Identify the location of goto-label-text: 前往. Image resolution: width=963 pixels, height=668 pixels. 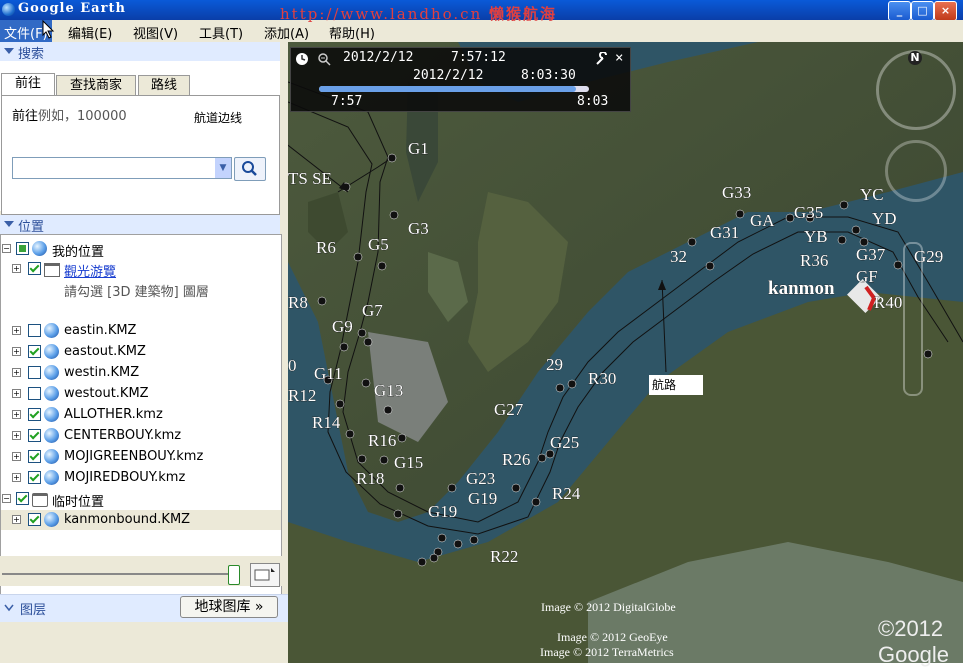
(25, 116).